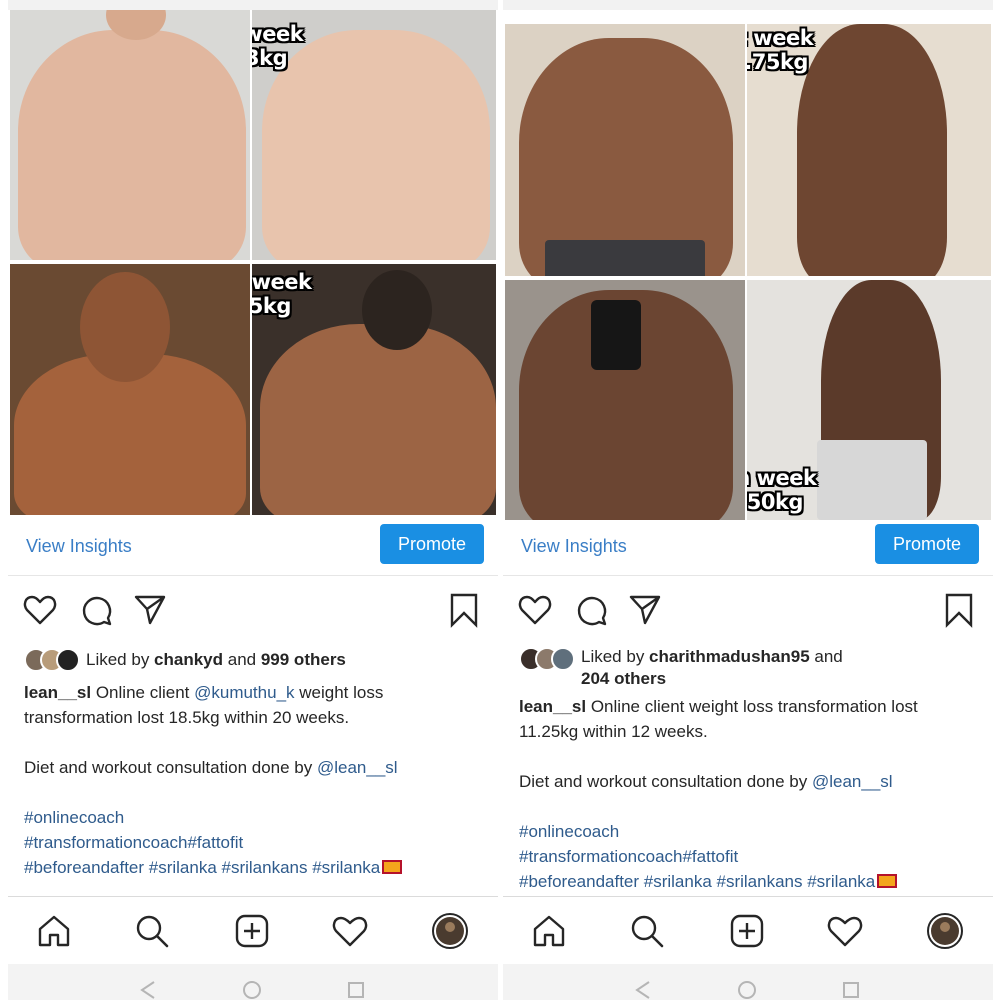 Image resolution: width=1000 pixels, height=1000 pixels. I want to click on caption-text: Online client, so click(143, 692).